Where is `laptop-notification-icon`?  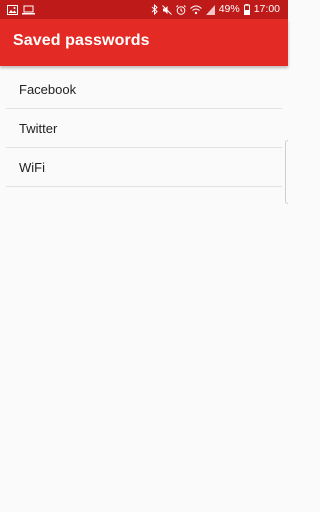 laptop-notification-icon is located at coordinates (28, 10).